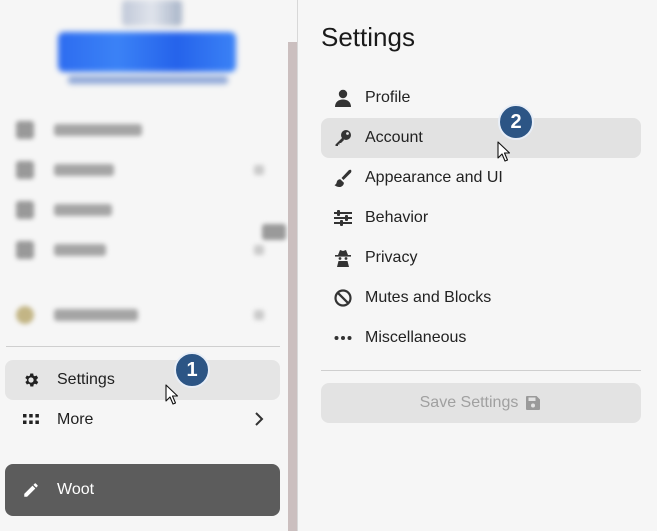 This screenshot has height=531, width=657. Describe the element at coordinates (516, 122) in the screenshot. I see `step-badge-2: 2` at that location.